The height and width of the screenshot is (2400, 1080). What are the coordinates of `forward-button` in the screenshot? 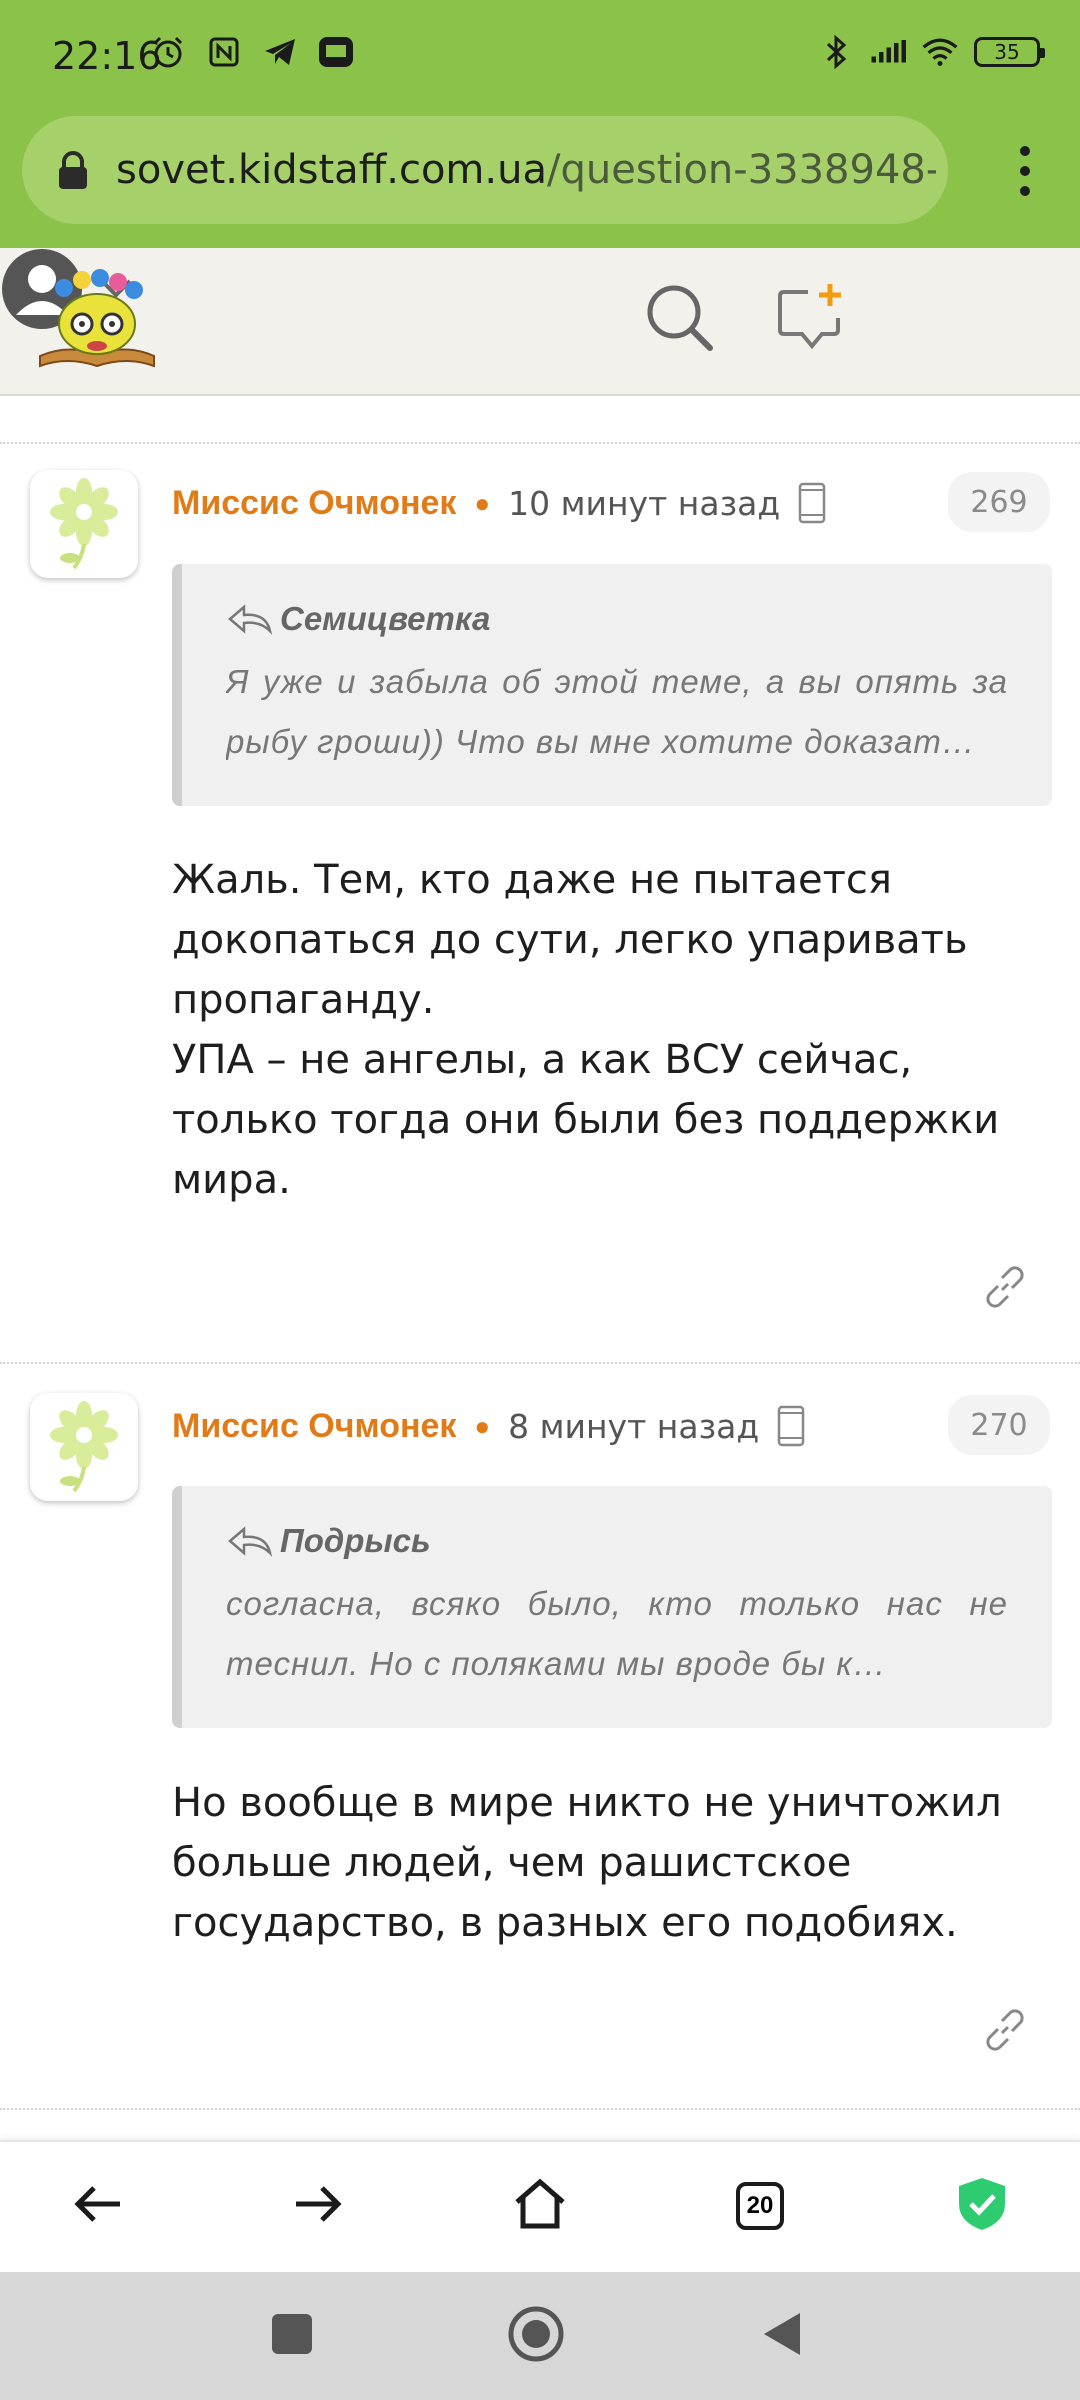 It's located at (318, 2206).